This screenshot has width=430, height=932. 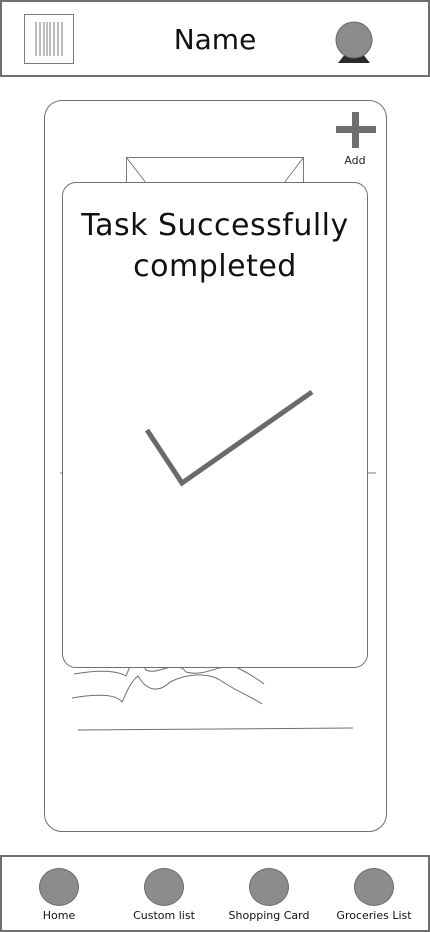 What do you see at coordinates (269, 915) in the screenshot?
I see `nav-label-shopping-card: Shopping Card` at bounding box center [269, 915].